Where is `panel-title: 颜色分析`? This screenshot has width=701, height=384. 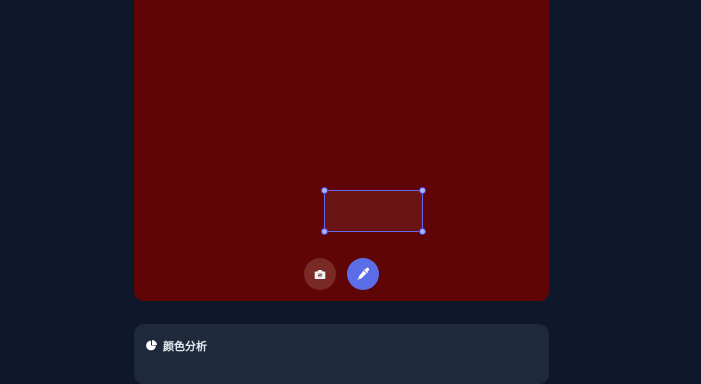 panel-title: 颜色分析 is located at coordinates (185, 346).